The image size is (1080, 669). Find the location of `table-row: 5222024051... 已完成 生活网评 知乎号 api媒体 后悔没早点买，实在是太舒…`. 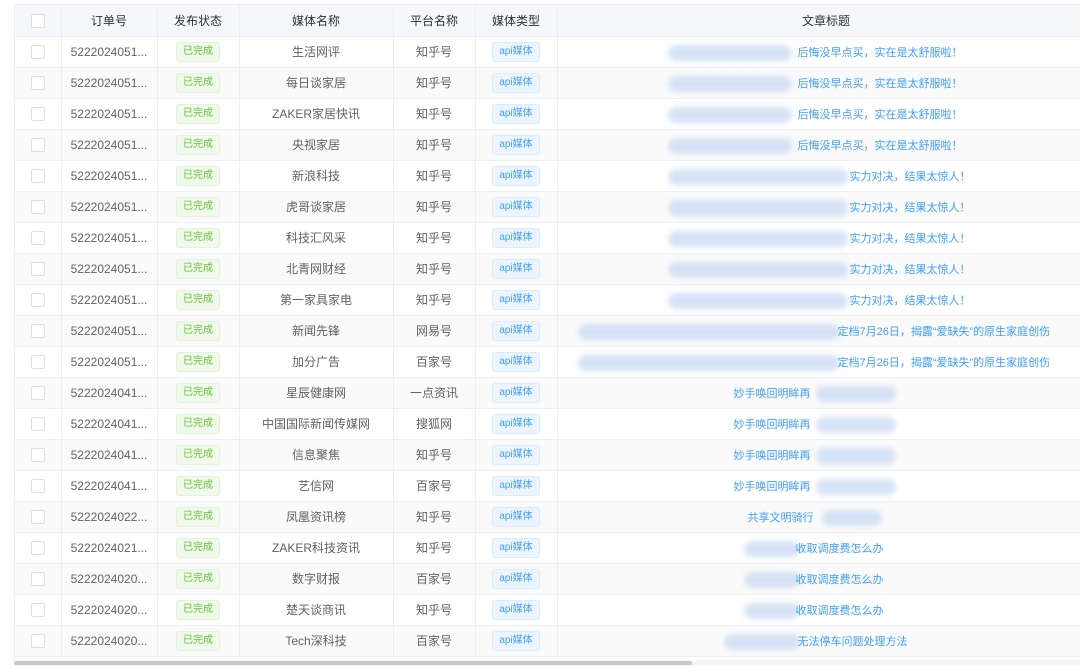

table-row: 5222024051... 已完成 生活网评 知乎号 api媒体 后悔没早点买，实在是太舒… is located at coordinates (547, 52).